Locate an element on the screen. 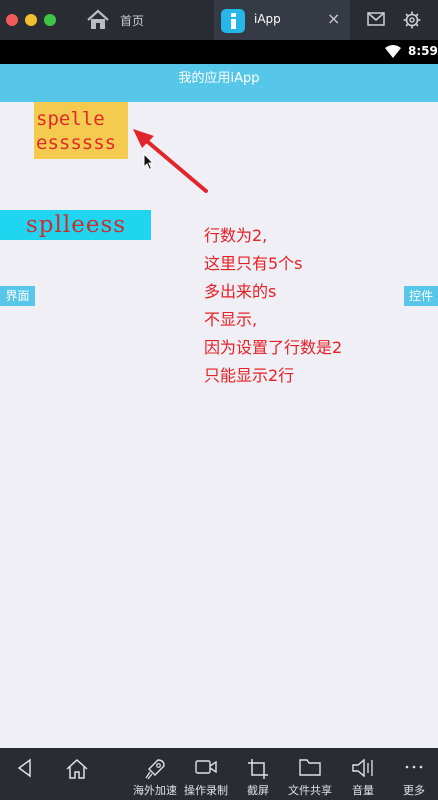 Image resolution: width=438 pixels, height=800 pixels. volume-button: 音量 is located at coordinates (363, 774).